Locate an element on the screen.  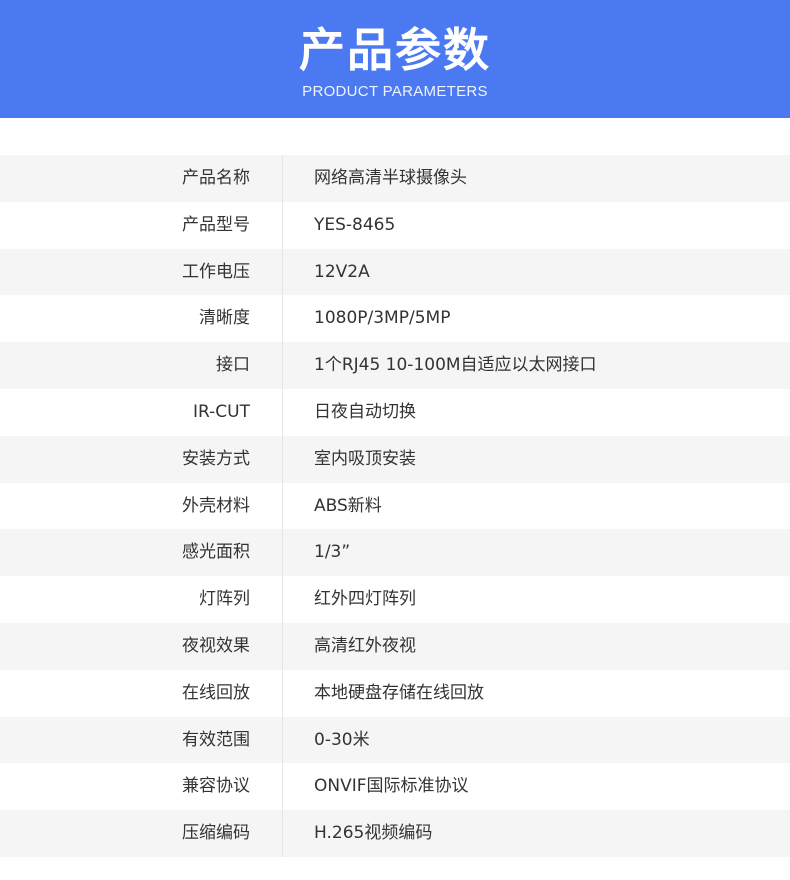
spec-row: 清晰度 1080P/3MP/5MP is located at coordinates (395, 319).